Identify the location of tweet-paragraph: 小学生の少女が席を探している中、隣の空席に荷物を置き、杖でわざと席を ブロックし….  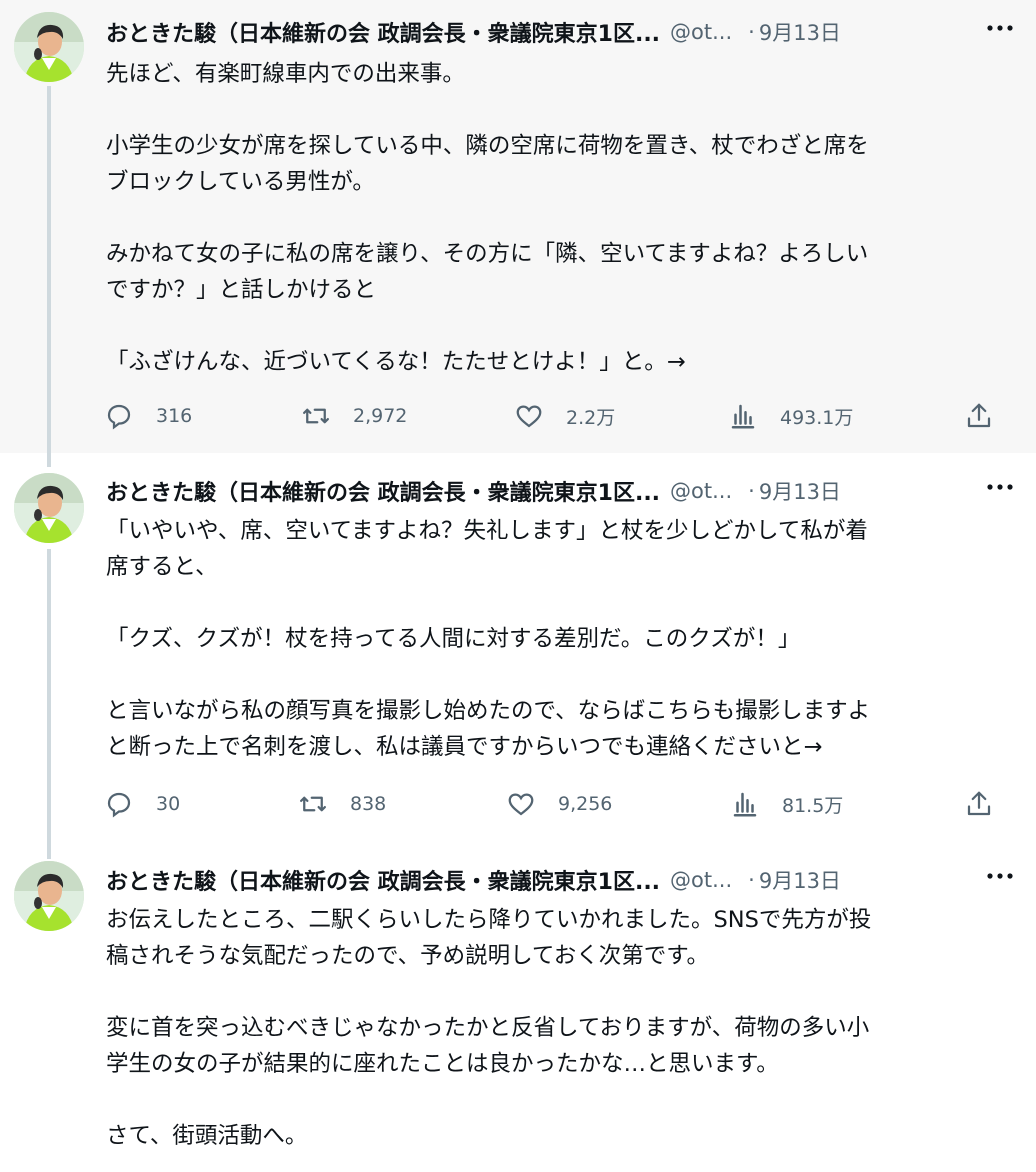
(487, 164).